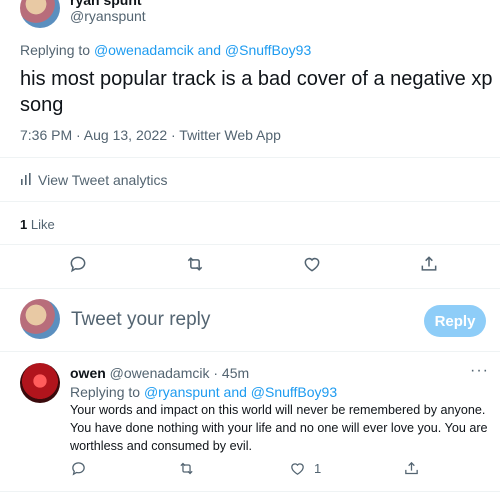  I want to click on author-display-name: ryan spunt, so click(106, 4).